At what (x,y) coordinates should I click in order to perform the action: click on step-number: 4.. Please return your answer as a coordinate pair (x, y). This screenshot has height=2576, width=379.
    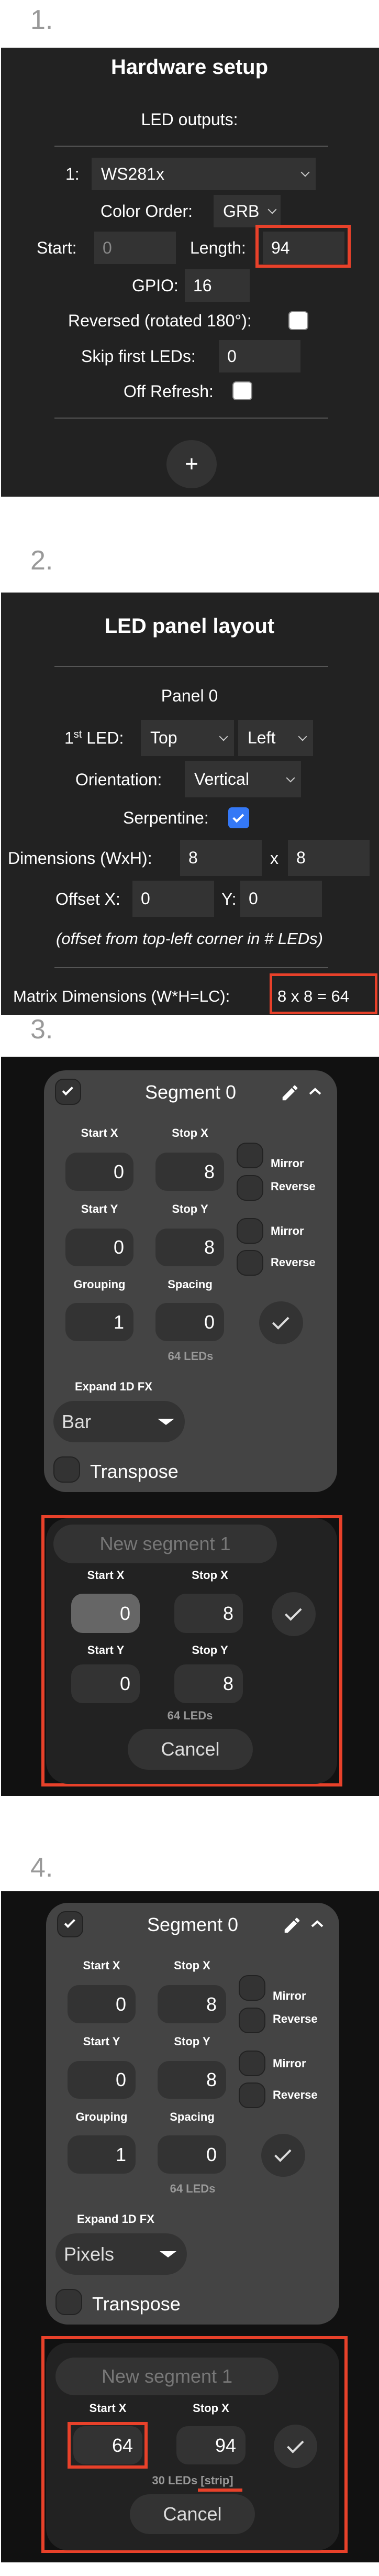
    Looking at the image, I should click on (41, 1867).